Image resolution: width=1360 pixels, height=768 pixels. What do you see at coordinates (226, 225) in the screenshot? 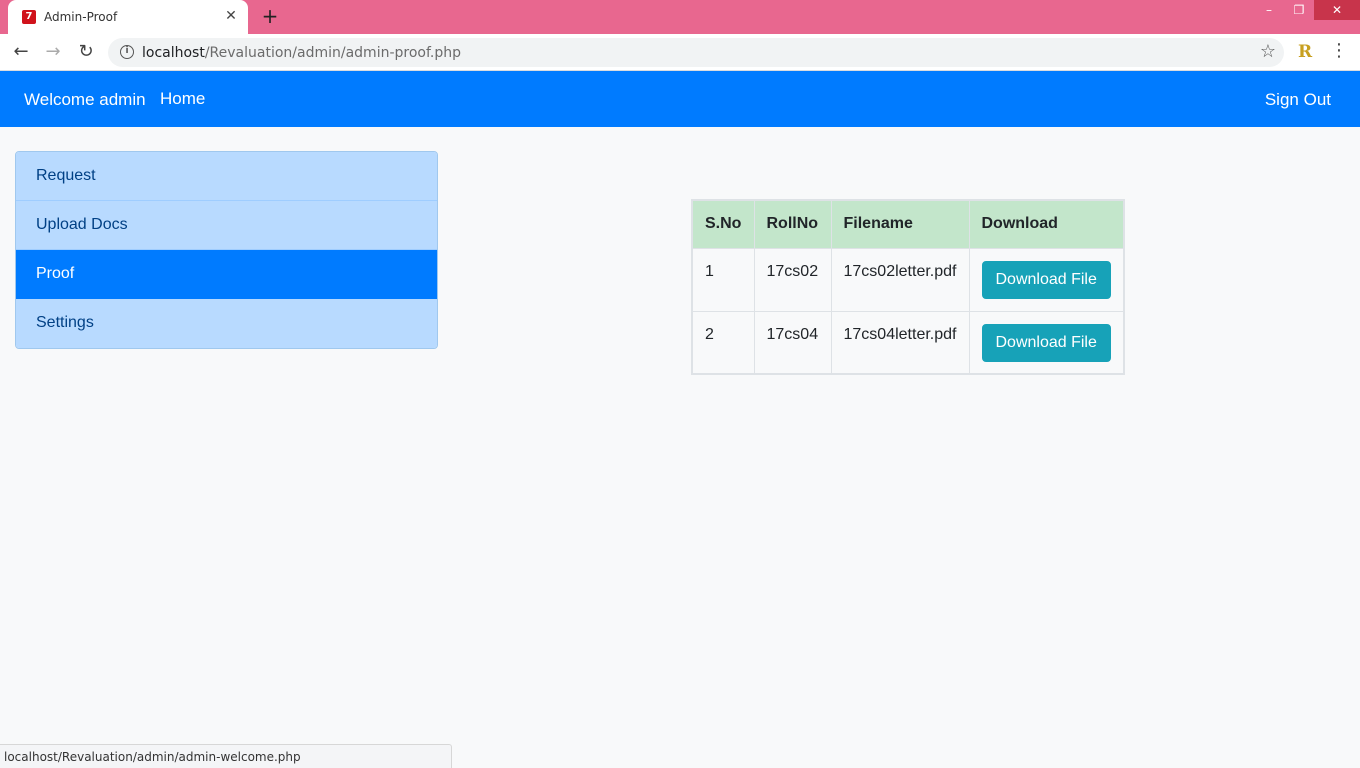
I see `sidebar-item-upload-docs: Upload Docs` at bounding box center [226, 225].